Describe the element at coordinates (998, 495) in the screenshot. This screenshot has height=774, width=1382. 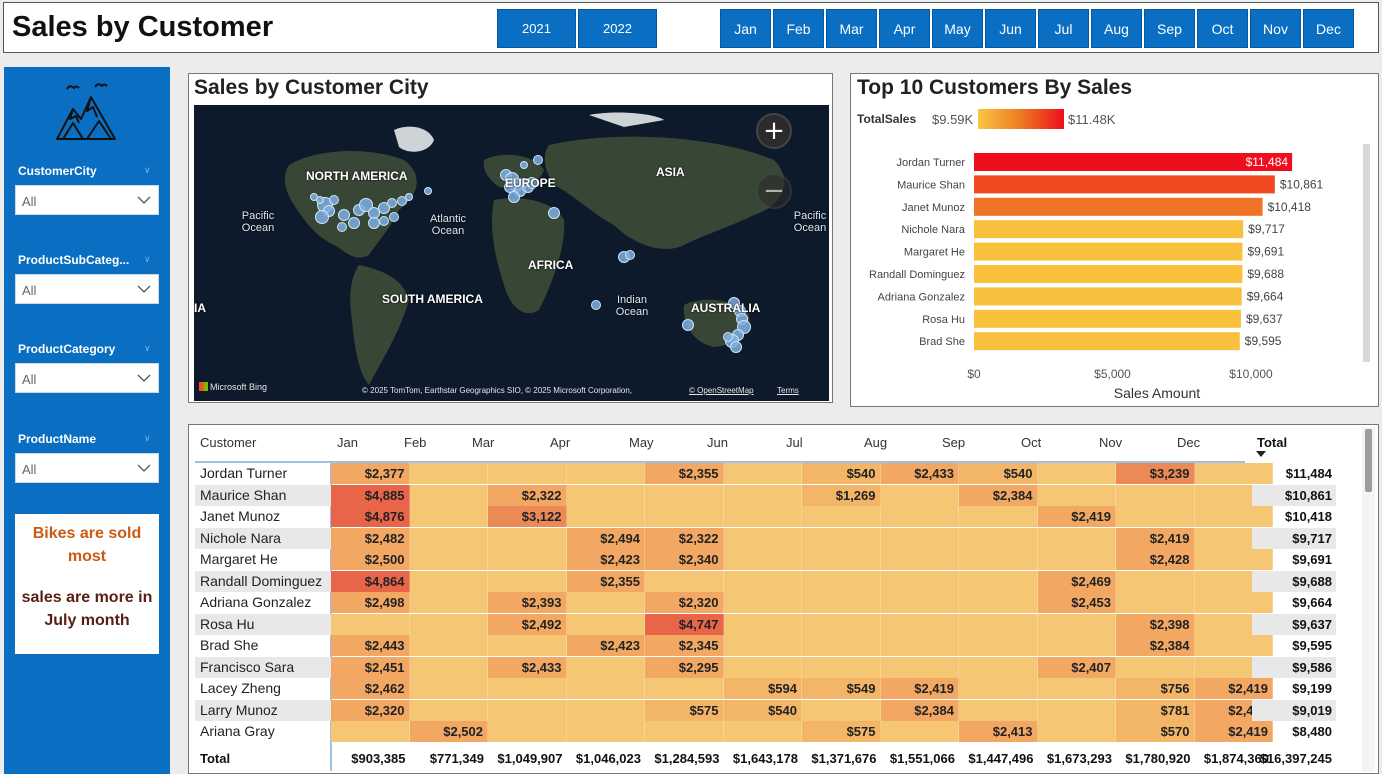
I see `matrix-cell: $2,384` at that location.